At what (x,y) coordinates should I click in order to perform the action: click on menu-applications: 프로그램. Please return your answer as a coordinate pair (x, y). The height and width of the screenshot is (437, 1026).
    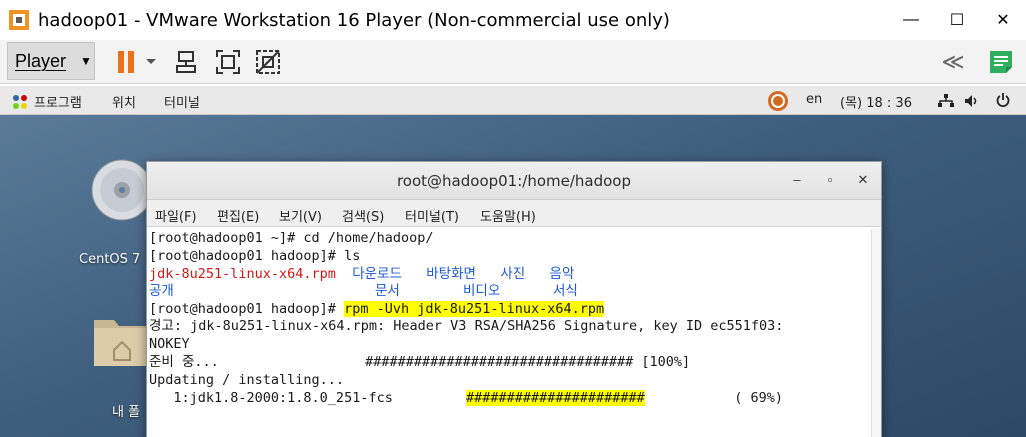
    Looking at the image, I should click on (58, 101).